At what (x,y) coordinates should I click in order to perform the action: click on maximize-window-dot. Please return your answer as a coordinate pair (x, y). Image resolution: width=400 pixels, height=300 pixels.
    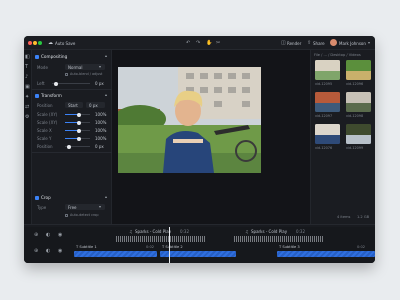
    Looking at the image, I should click on (40, 43).